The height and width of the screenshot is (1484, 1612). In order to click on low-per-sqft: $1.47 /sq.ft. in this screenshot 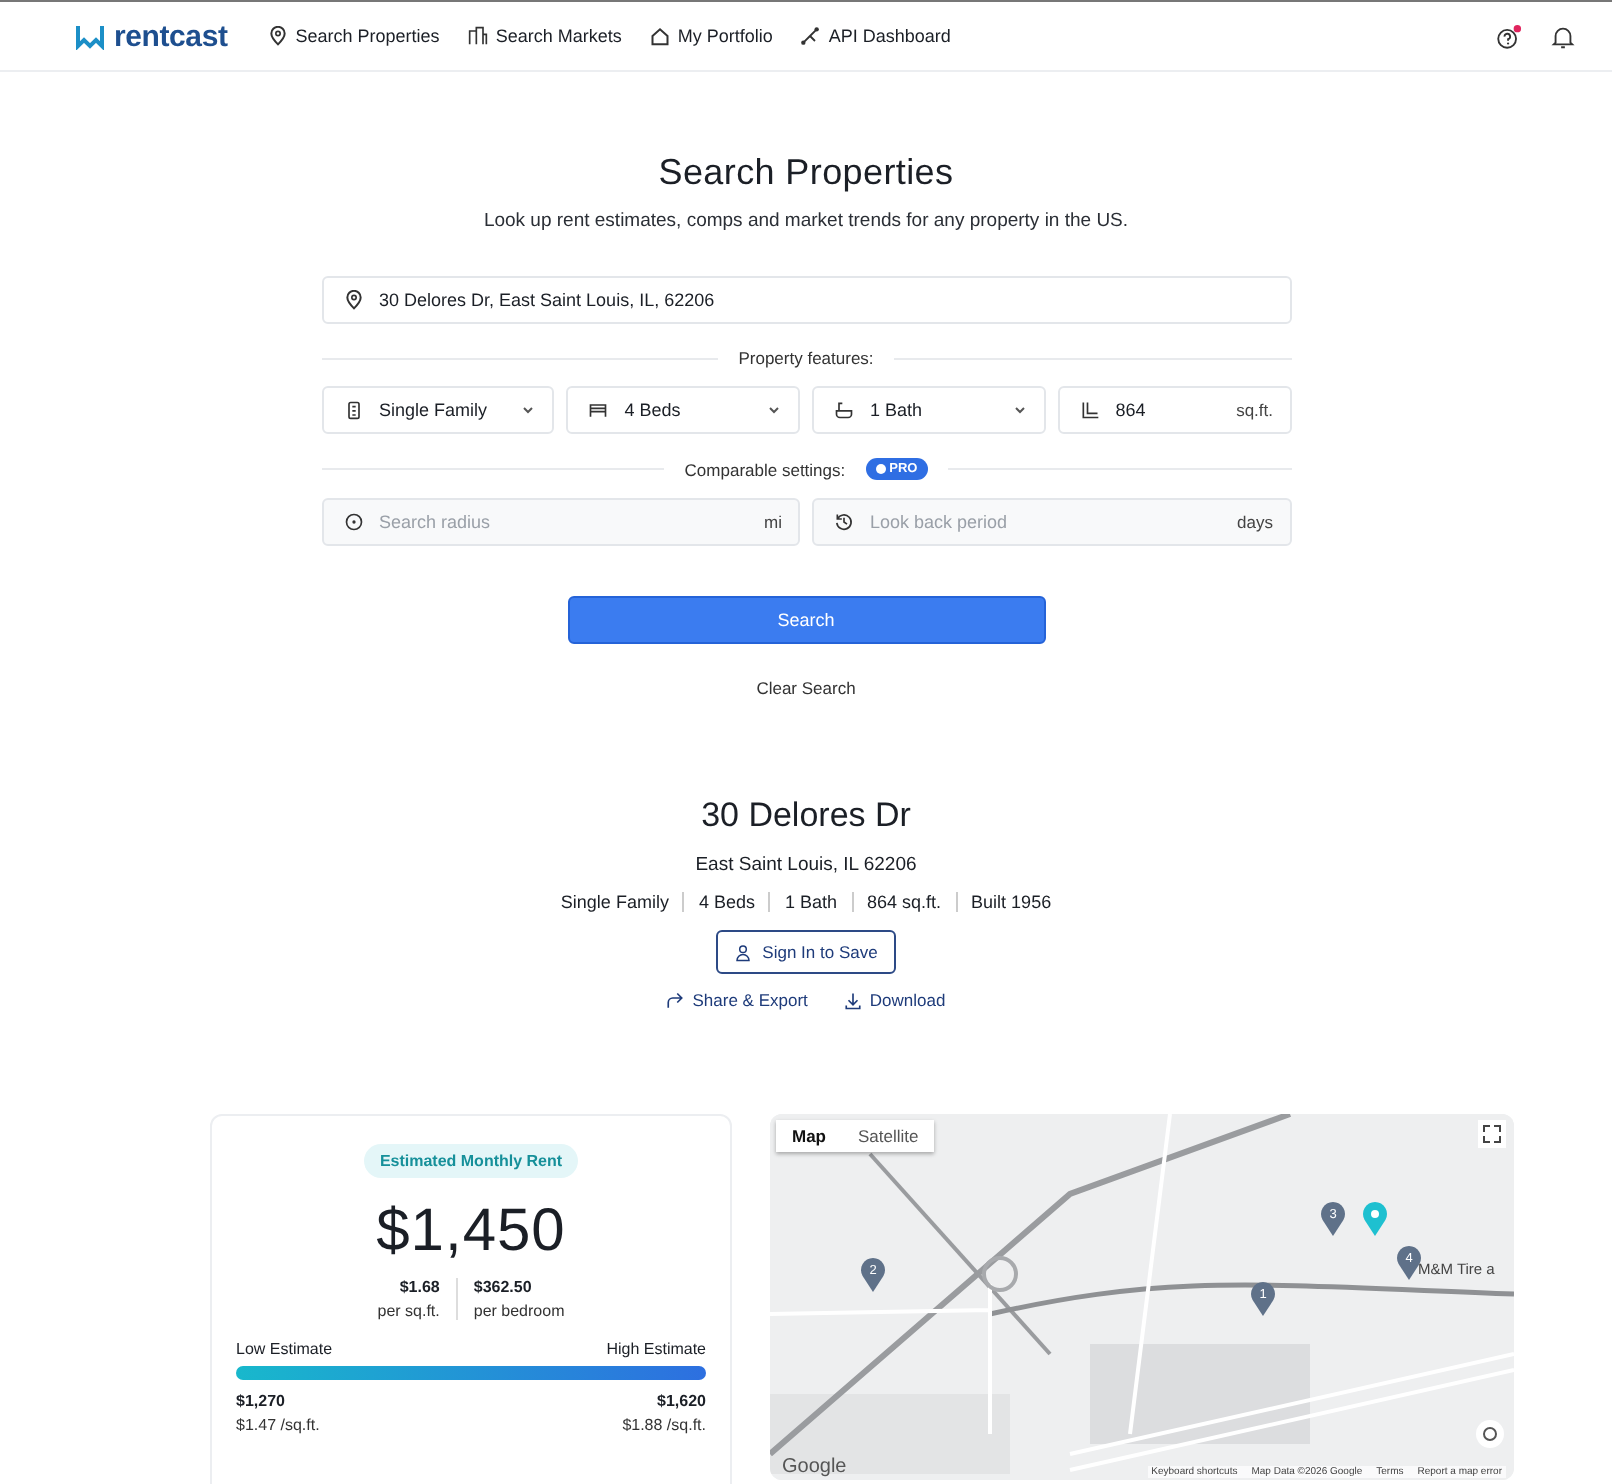, I will do `click(278, 1425)`.